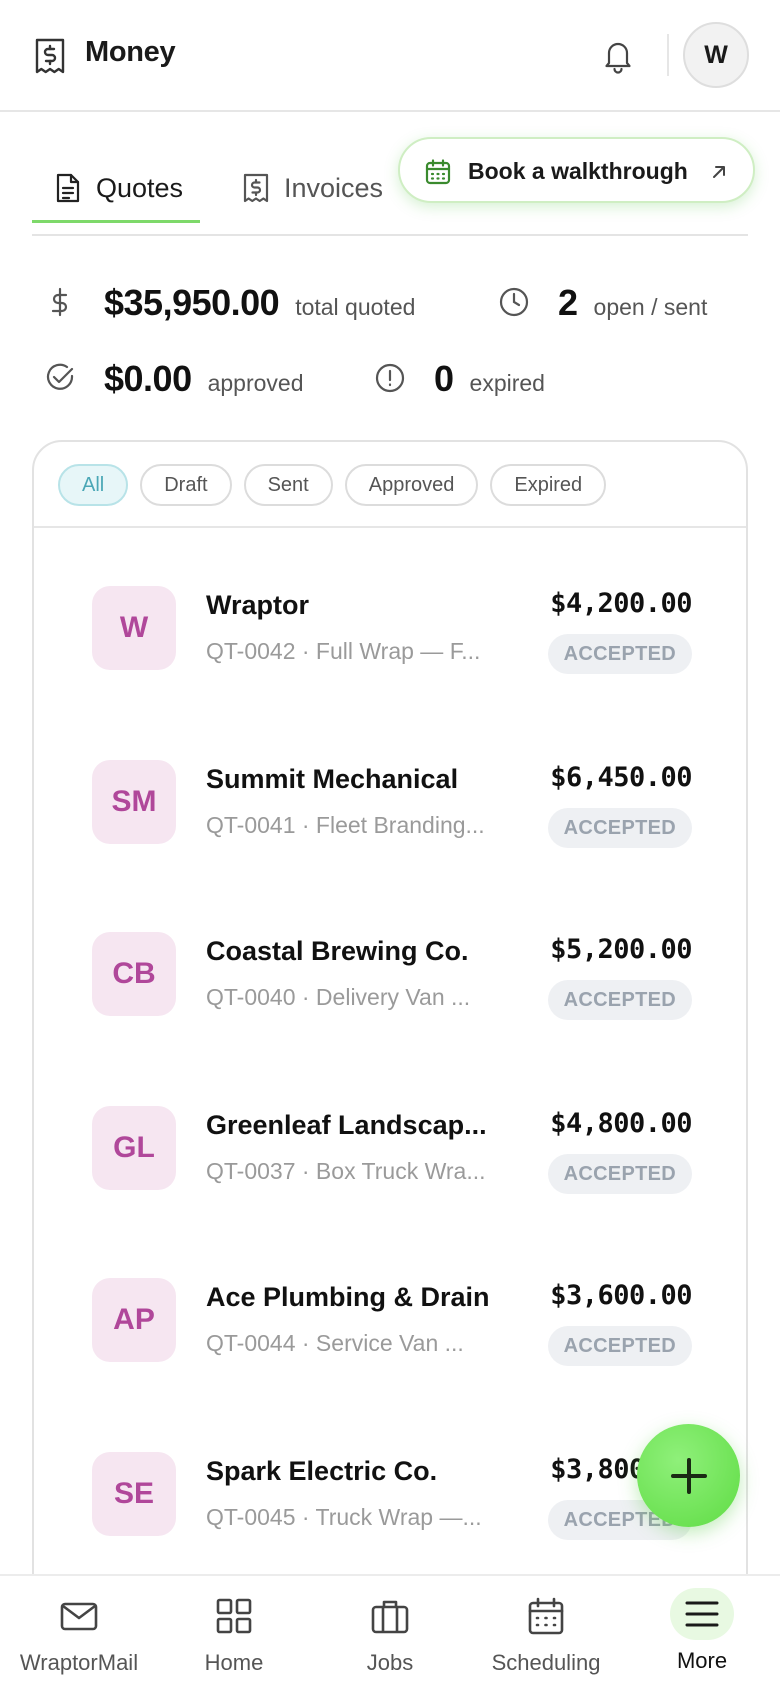 This screenshot has width=780, height=1688. I want to click on quote-amount: $4,800.00, so click(621, 1123).